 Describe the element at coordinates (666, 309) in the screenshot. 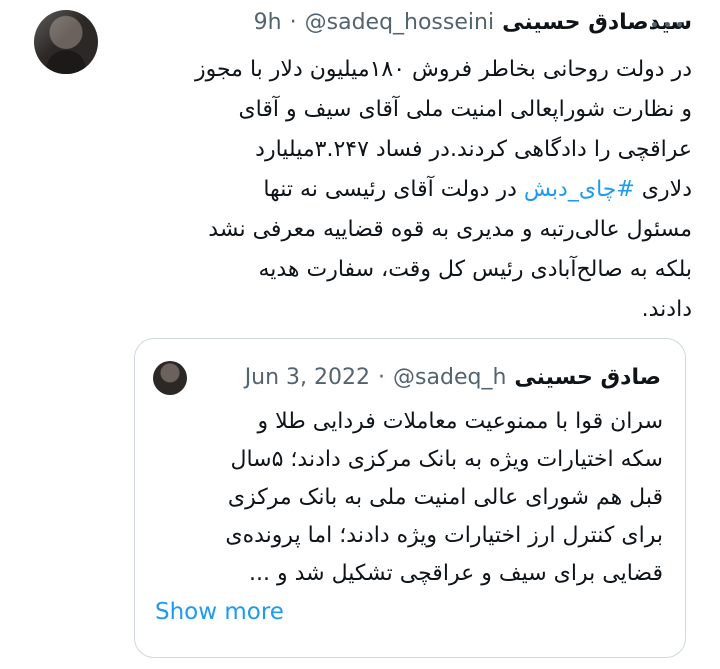

I see `tweet-line: دادند.` at that location.